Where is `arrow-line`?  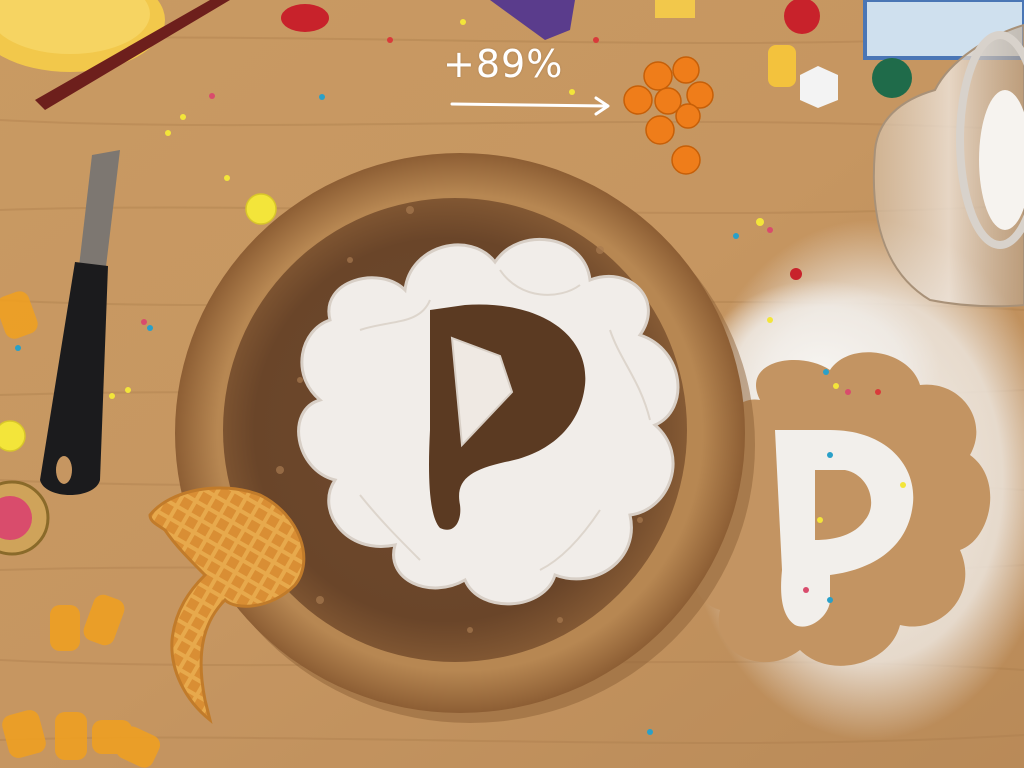 arrow-line is located at coordinates (529, 105).